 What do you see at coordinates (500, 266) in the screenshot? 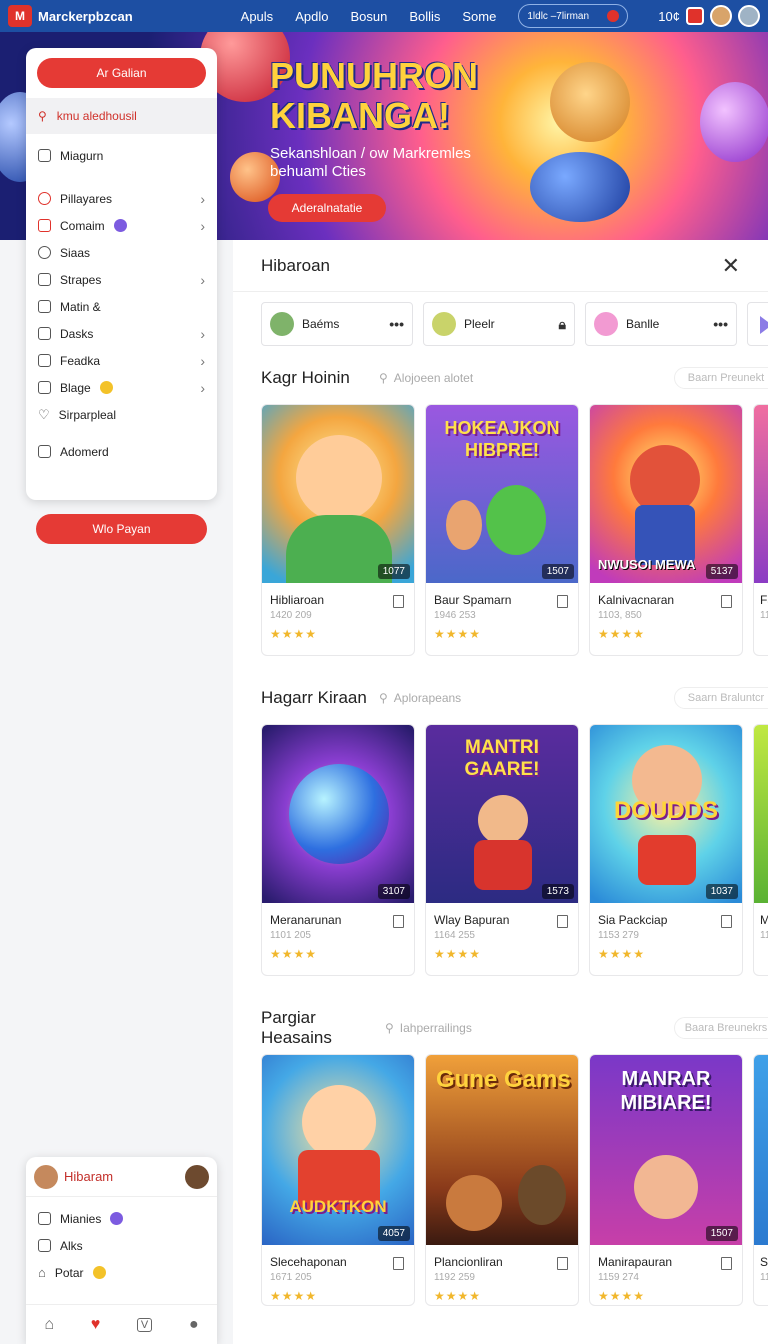
I see `content-header: Hibaroan ✕` at bounding box center [500, 266].